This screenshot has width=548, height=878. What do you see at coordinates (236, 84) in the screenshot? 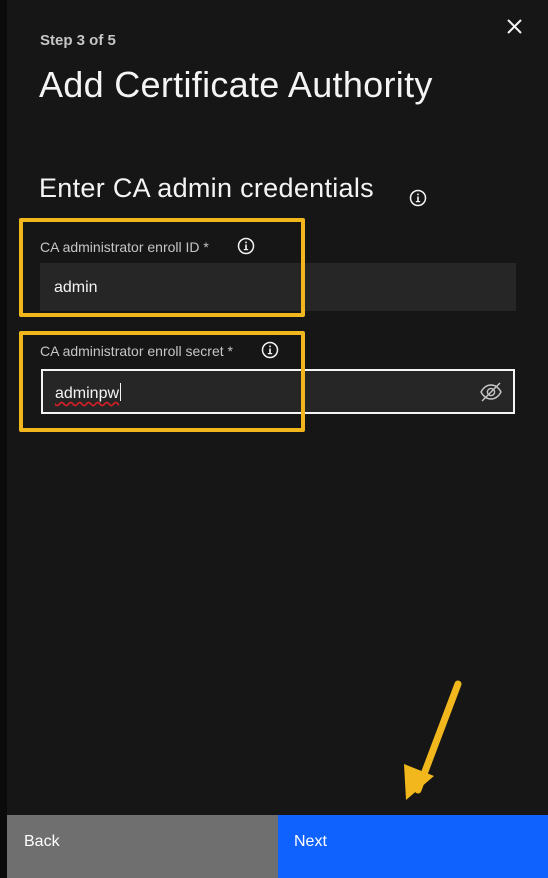
I see `page-title: Add Certificate Authority` at bounding box center [236, 84].